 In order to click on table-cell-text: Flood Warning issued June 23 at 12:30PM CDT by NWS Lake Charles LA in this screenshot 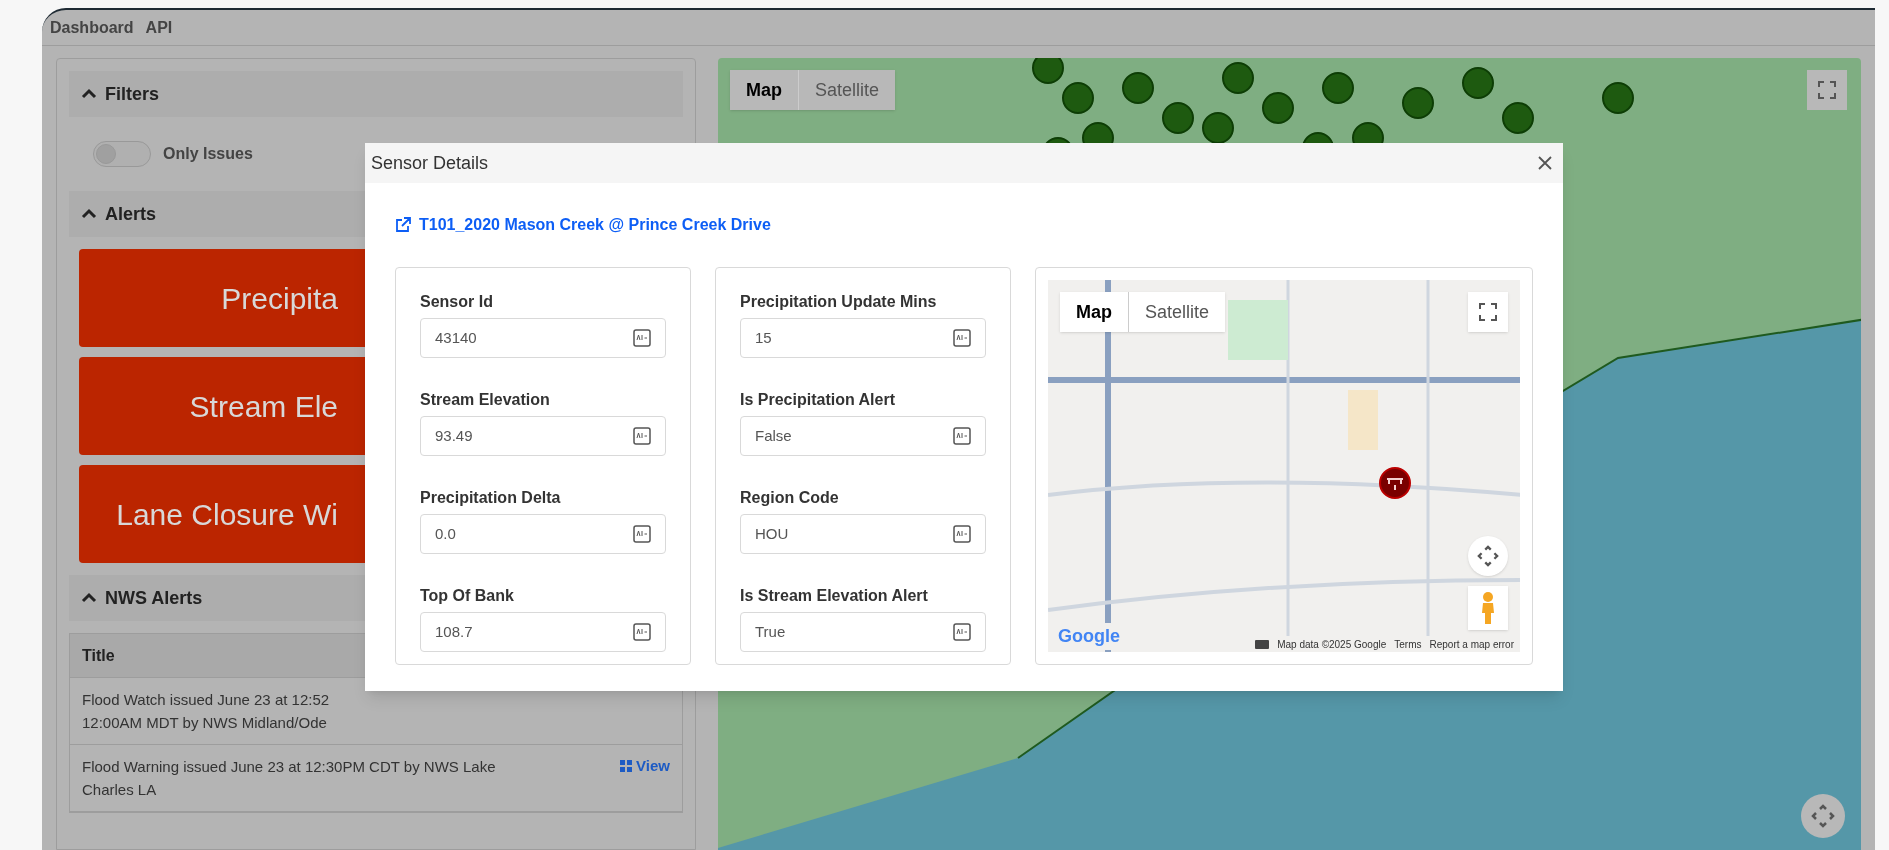, I will do `click(289, 778)`.